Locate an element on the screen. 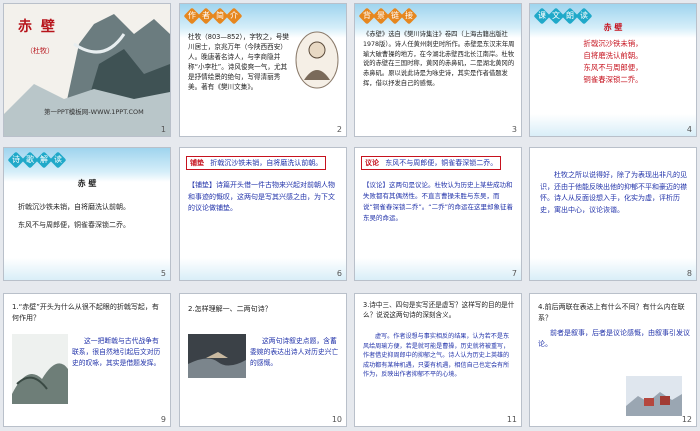  slide-number: 11 is located at coordinates (511, 419).